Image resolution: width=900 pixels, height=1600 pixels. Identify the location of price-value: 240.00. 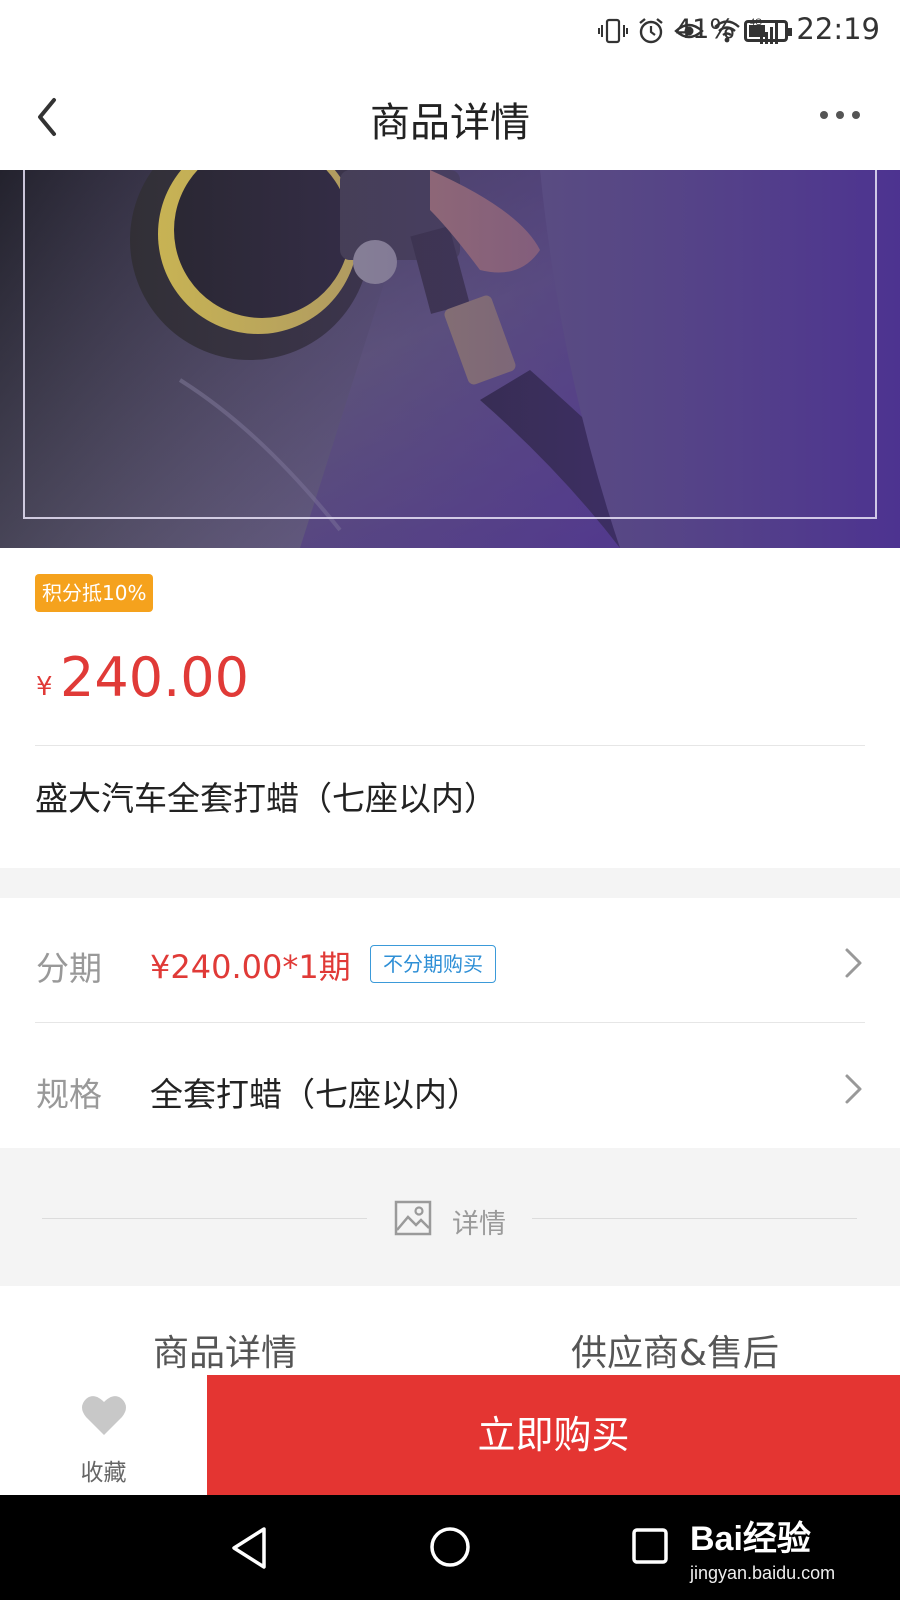
(154, 677).